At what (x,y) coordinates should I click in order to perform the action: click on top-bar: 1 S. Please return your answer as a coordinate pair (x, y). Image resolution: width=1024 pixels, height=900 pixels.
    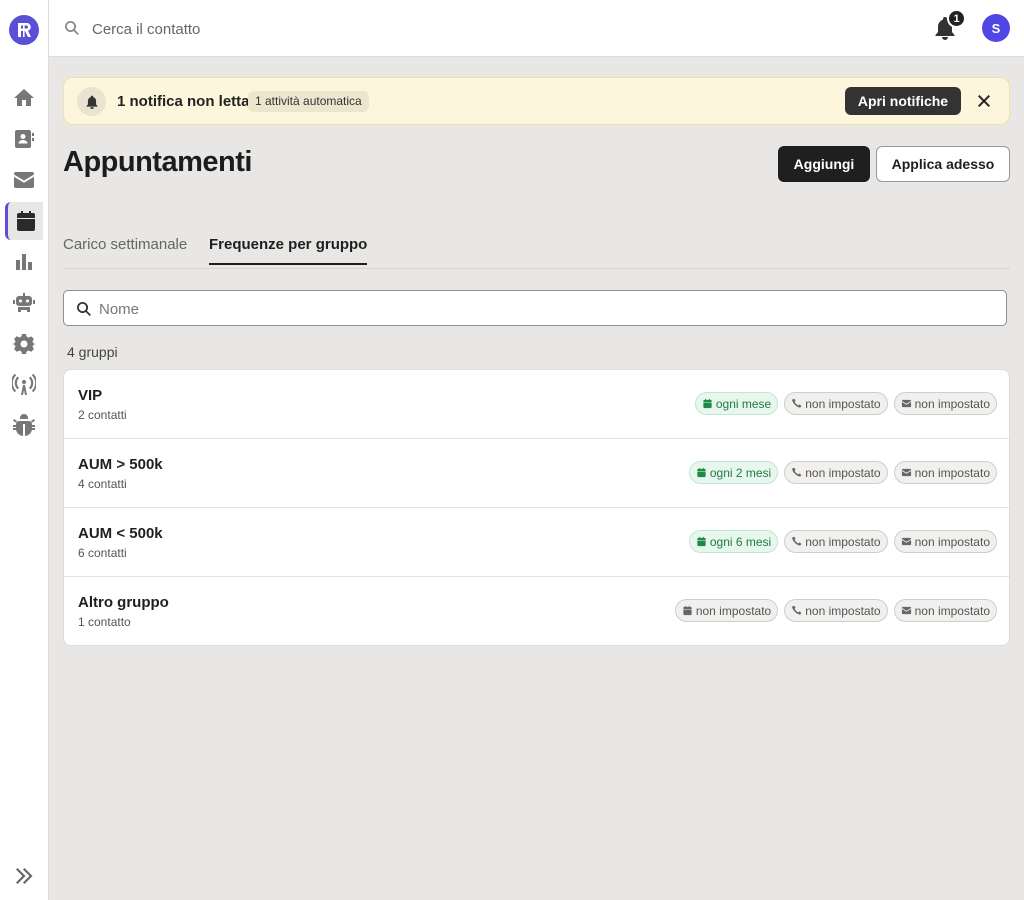
    Looking at the image, I should click on (536, 28).